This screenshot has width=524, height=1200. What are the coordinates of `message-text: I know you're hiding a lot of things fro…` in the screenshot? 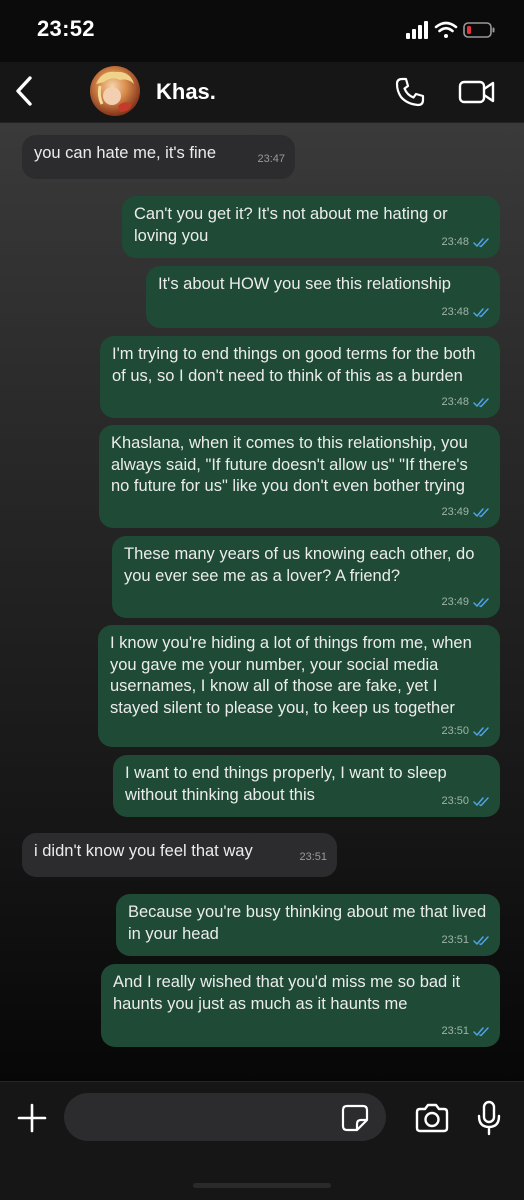 It's located at (291, 675).